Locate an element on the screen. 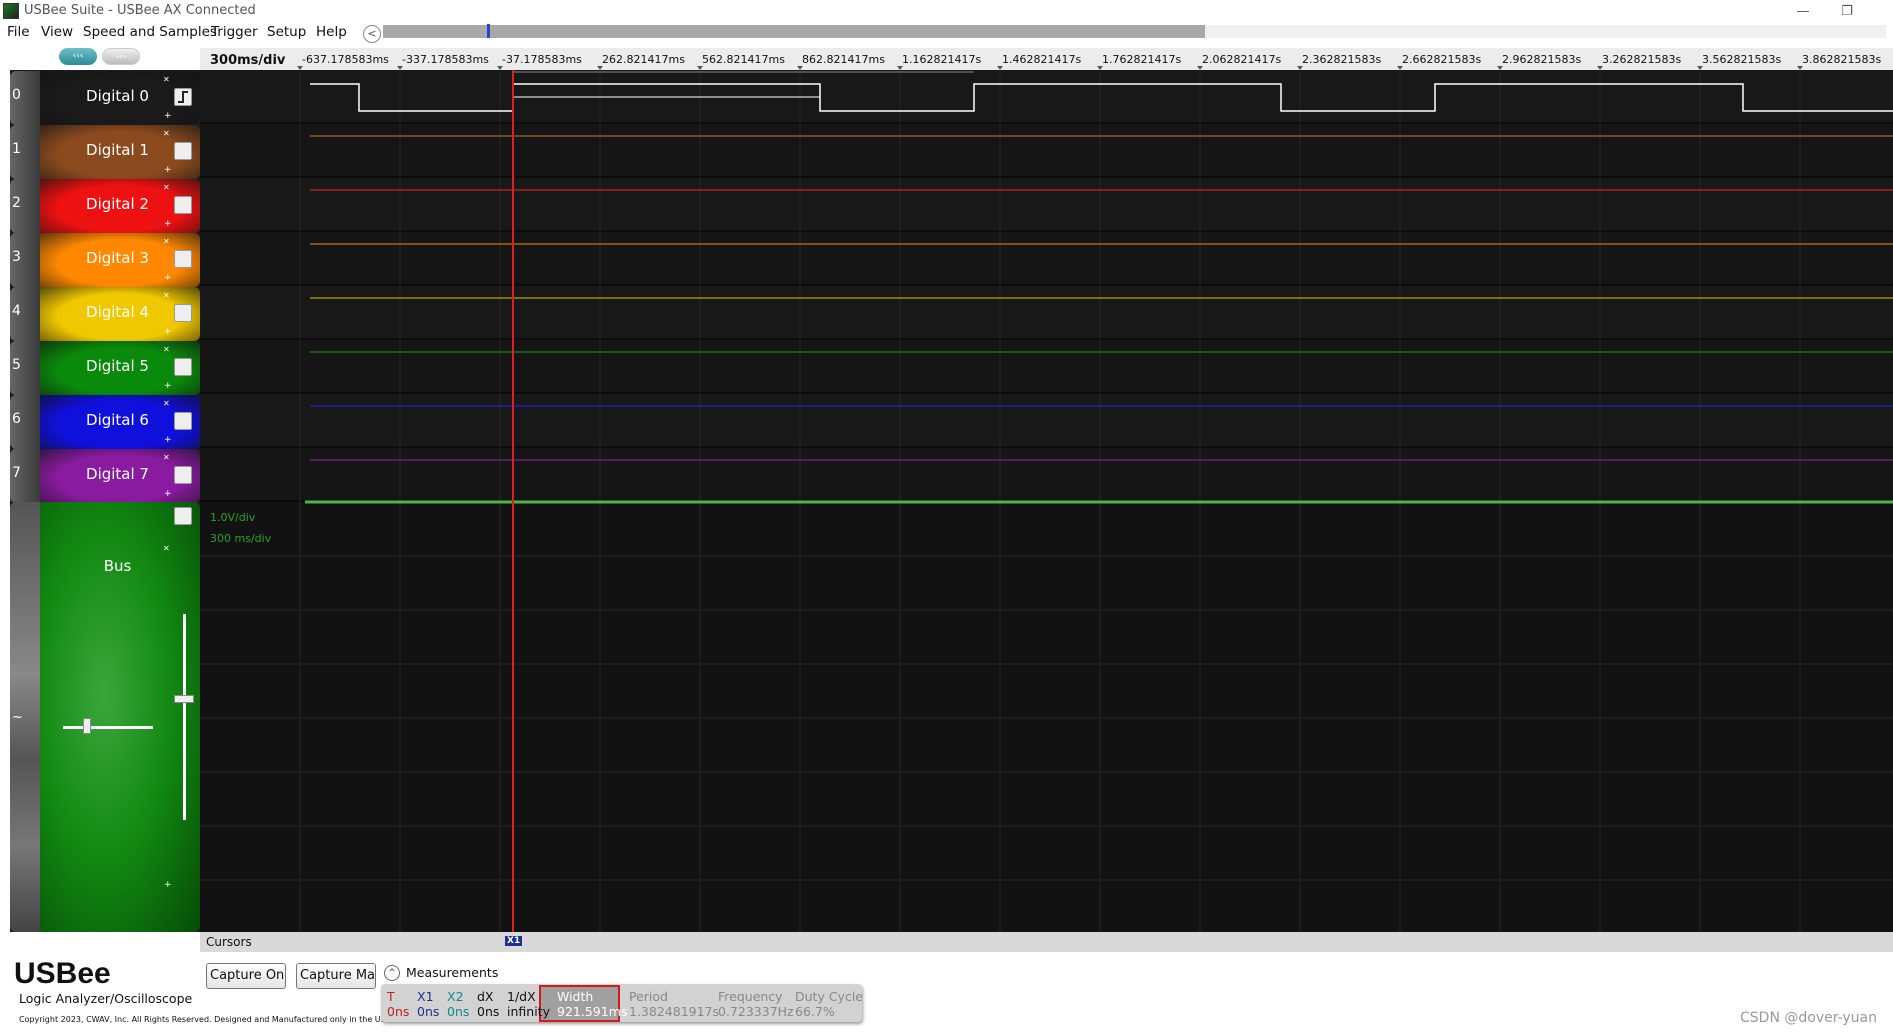 The height and width of the screenshot is (1036, 1893). channel-row-2: 2 Digital 2 ✕ + is located at coordinates (105, 206).